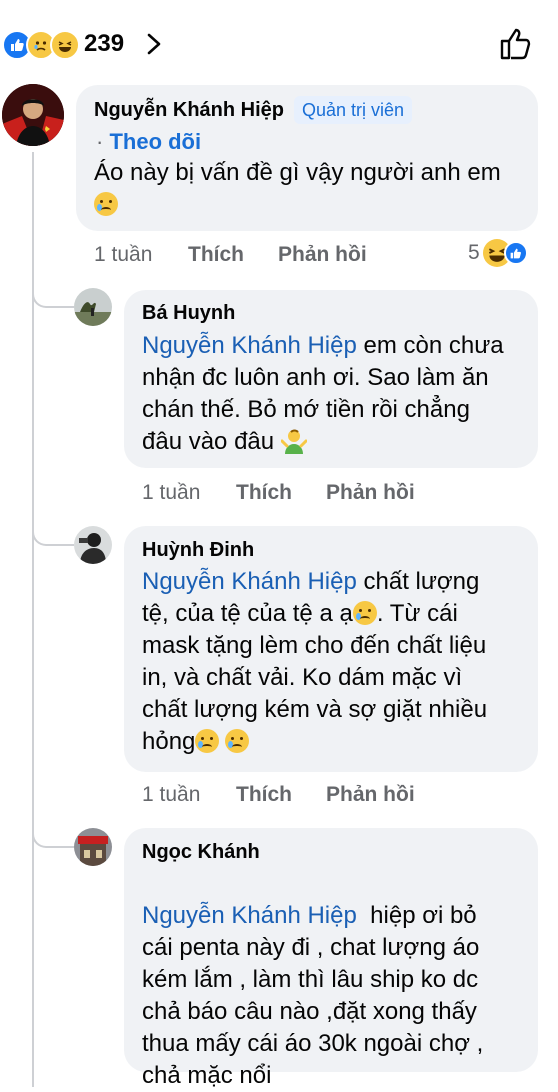 The width and height of the screenshot is (558, 1092). I want to click on reply-line: . Từ cái, so click(417, 613).